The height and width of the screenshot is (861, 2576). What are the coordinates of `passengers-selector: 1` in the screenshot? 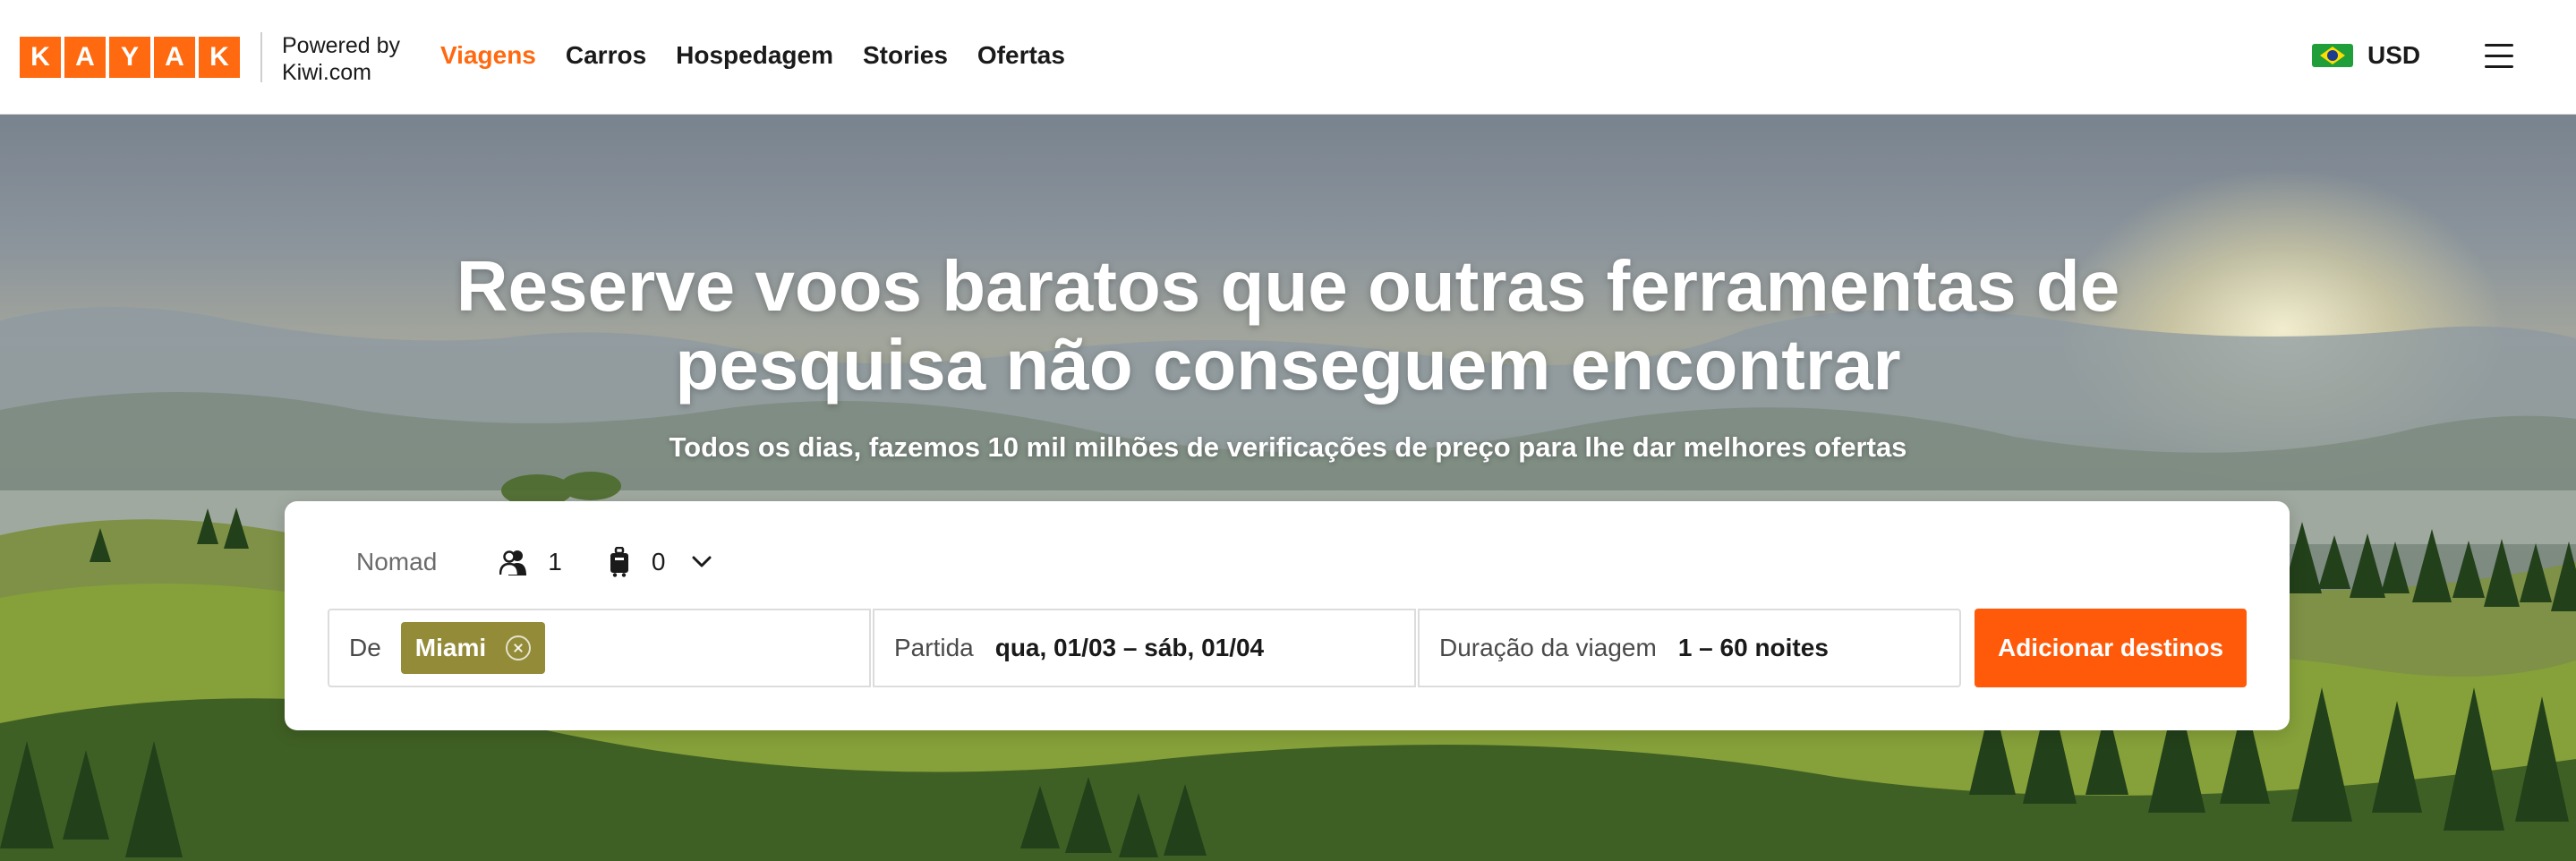 It's located at (530, 562).